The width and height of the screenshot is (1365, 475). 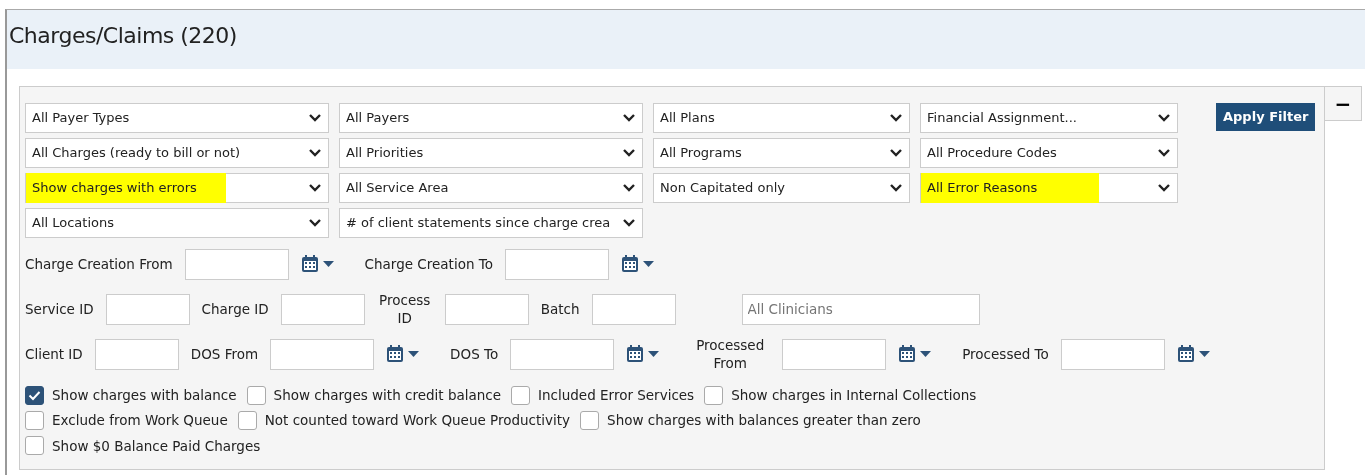 I want to click on filter-dropdown: # of client statements since charge crea, so click(x=491, y=223).